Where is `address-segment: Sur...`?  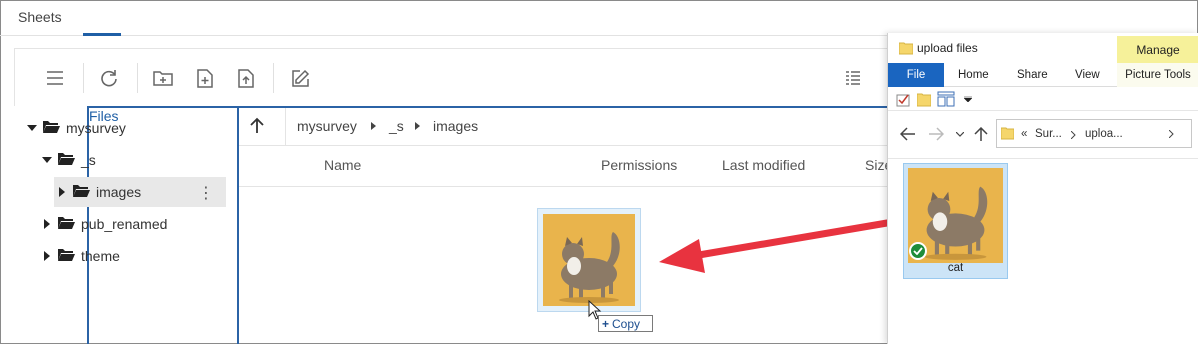 address-segment: Sur... is located at coordinates (1048, 134).